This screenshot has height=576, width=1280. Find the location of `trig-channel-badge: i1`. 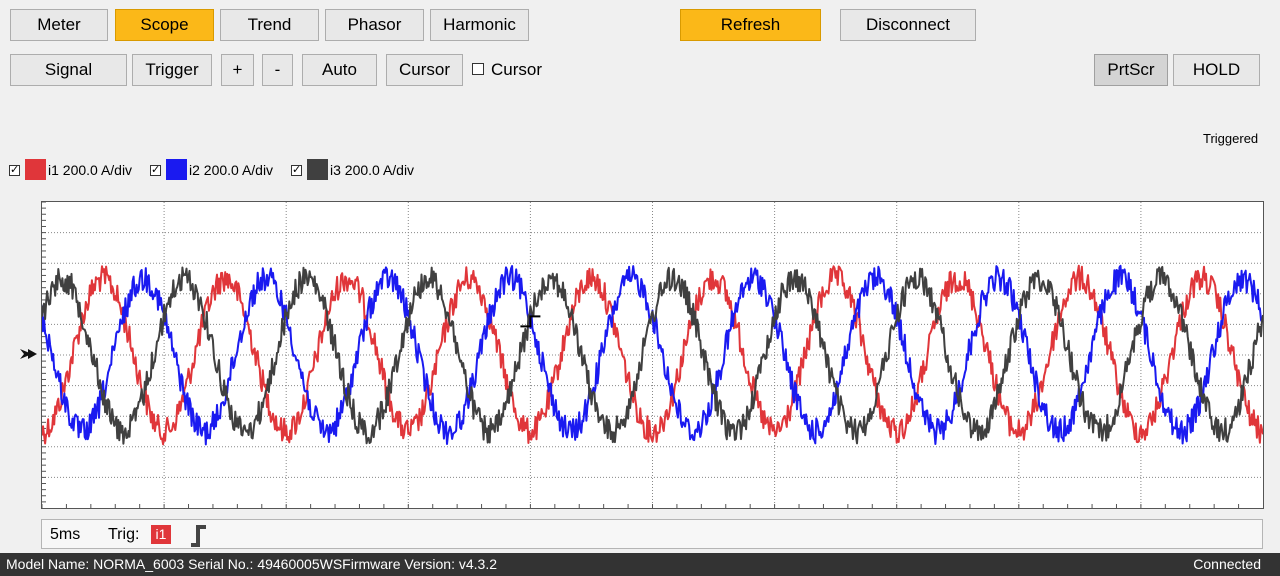

trig-channel-badge: i1 is located at coordinates (161, 534).